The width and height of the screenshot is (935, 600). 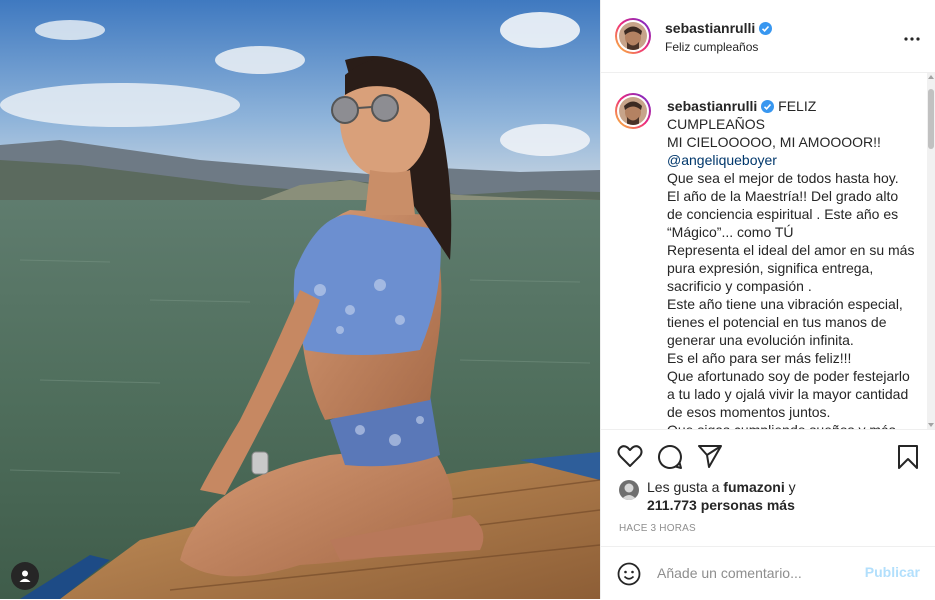 I want to click on author-avatar-image, so click(x=633, y=36).